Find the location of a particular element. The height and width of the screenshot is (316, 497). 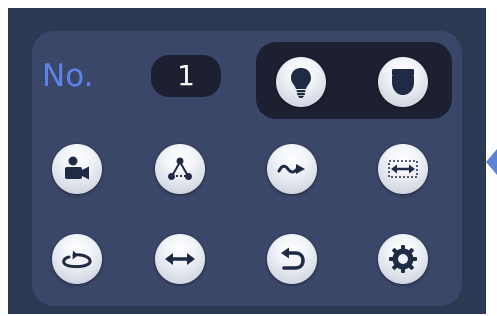

return-icon is located at coordinates (293, 258).